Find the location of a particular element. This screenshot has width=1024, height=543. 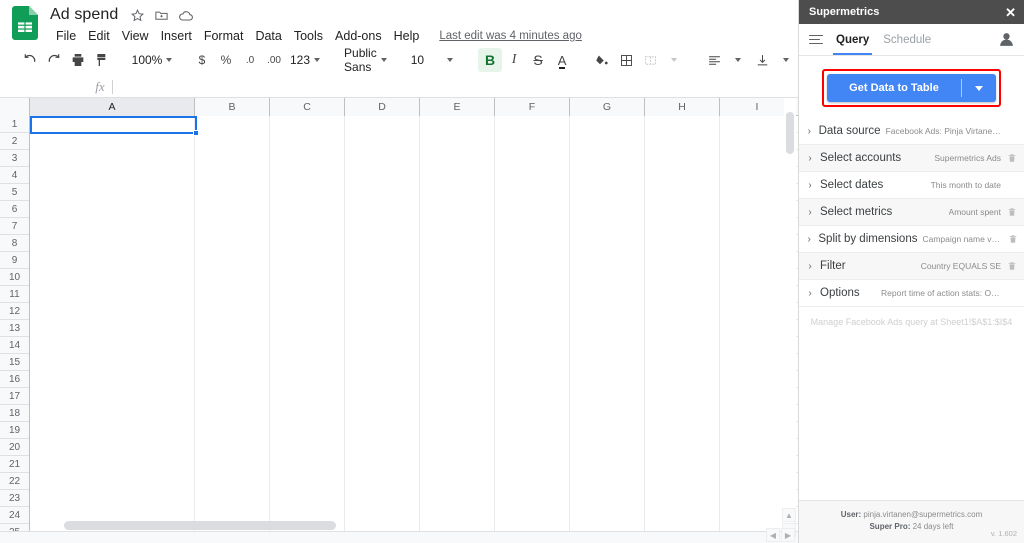

row-header: 3 is located at coordinates (14, 158).